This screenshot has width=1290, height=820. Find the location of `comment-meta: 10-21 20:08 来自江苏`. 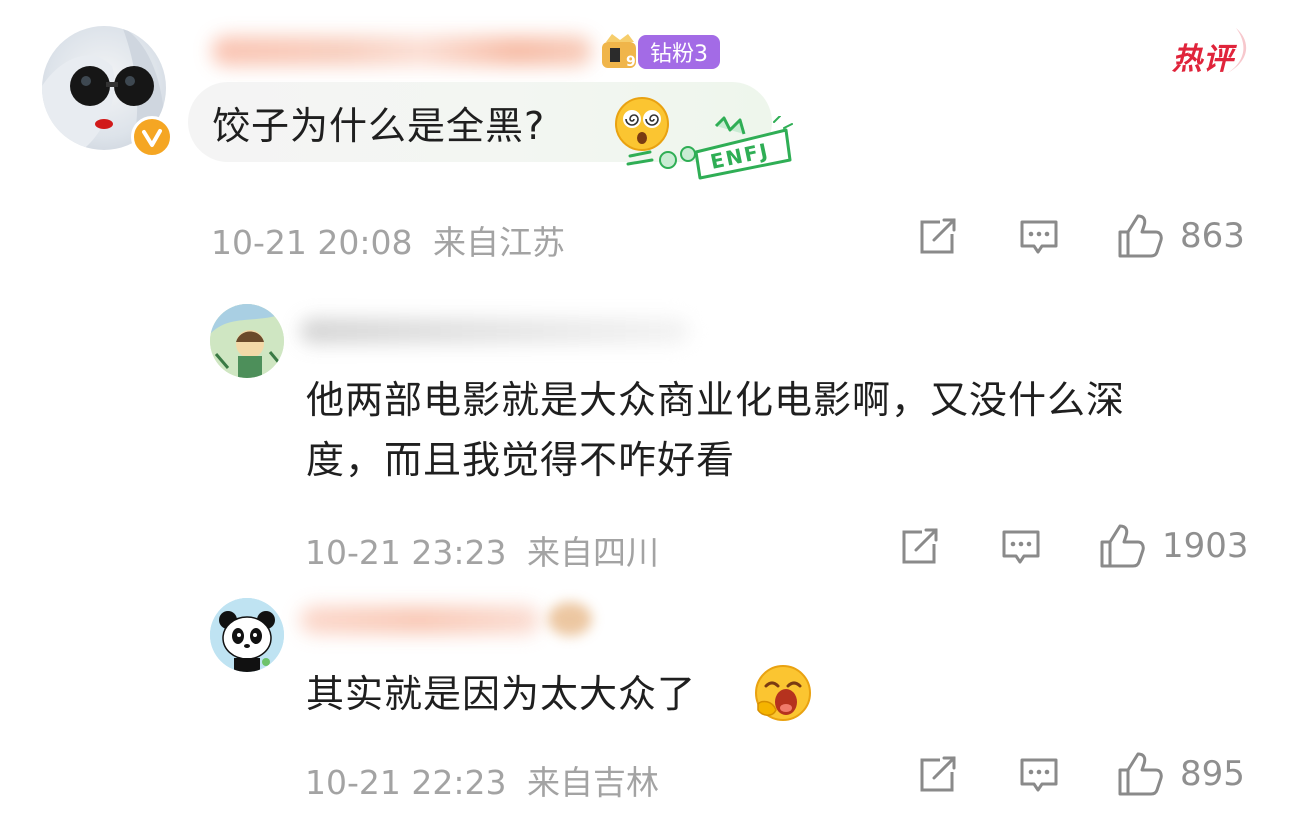

comment-meta: 10-21 20:08 来自江苏 is located at coordinates (388, 240).